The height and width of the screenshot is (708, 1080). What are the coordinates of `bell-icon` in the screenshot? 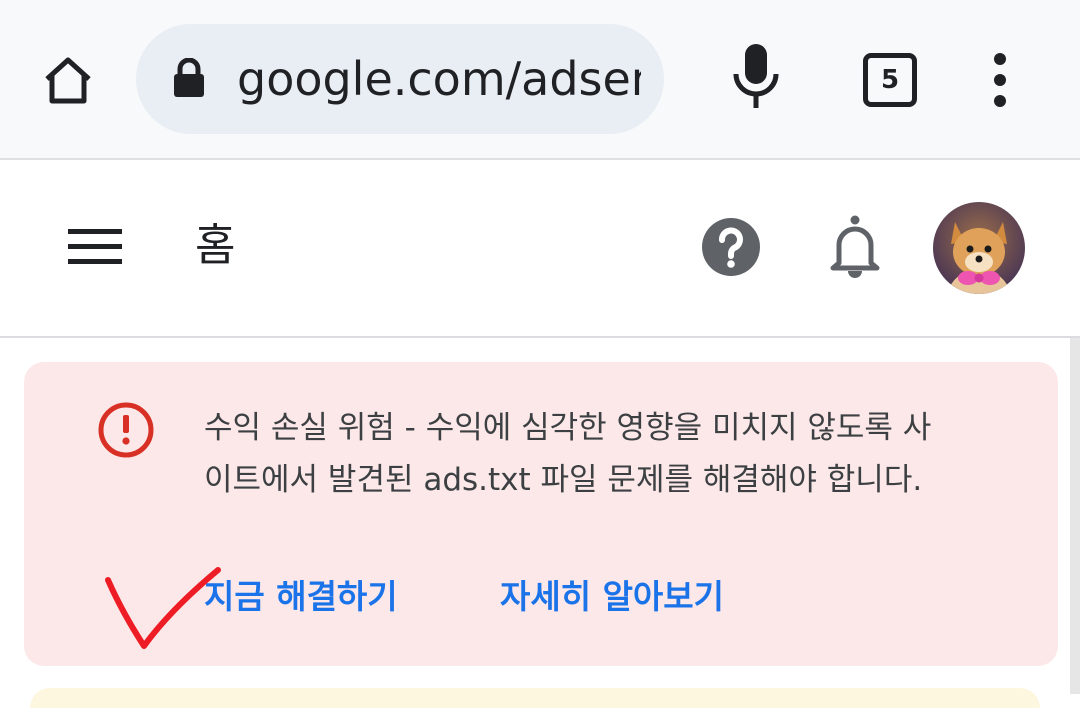 It's located at (855, 246).